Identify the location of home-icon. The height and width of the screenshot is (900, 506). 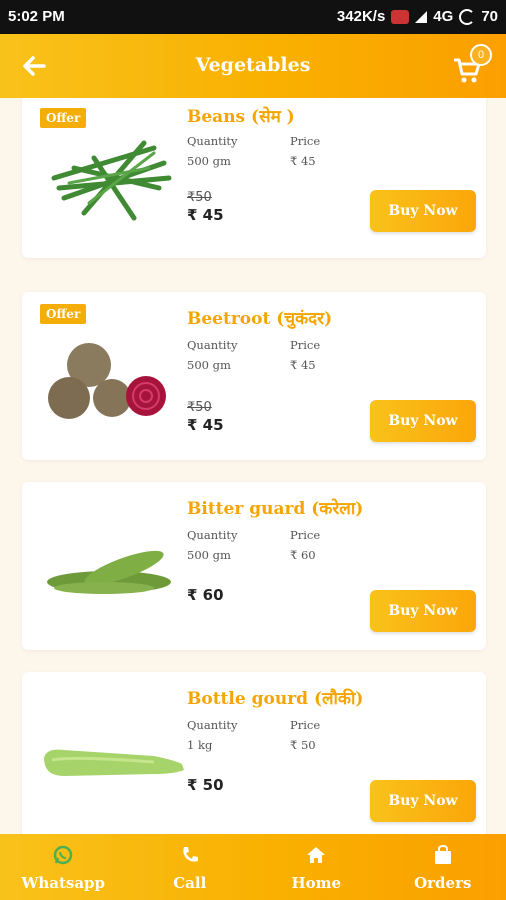
(316, 855).